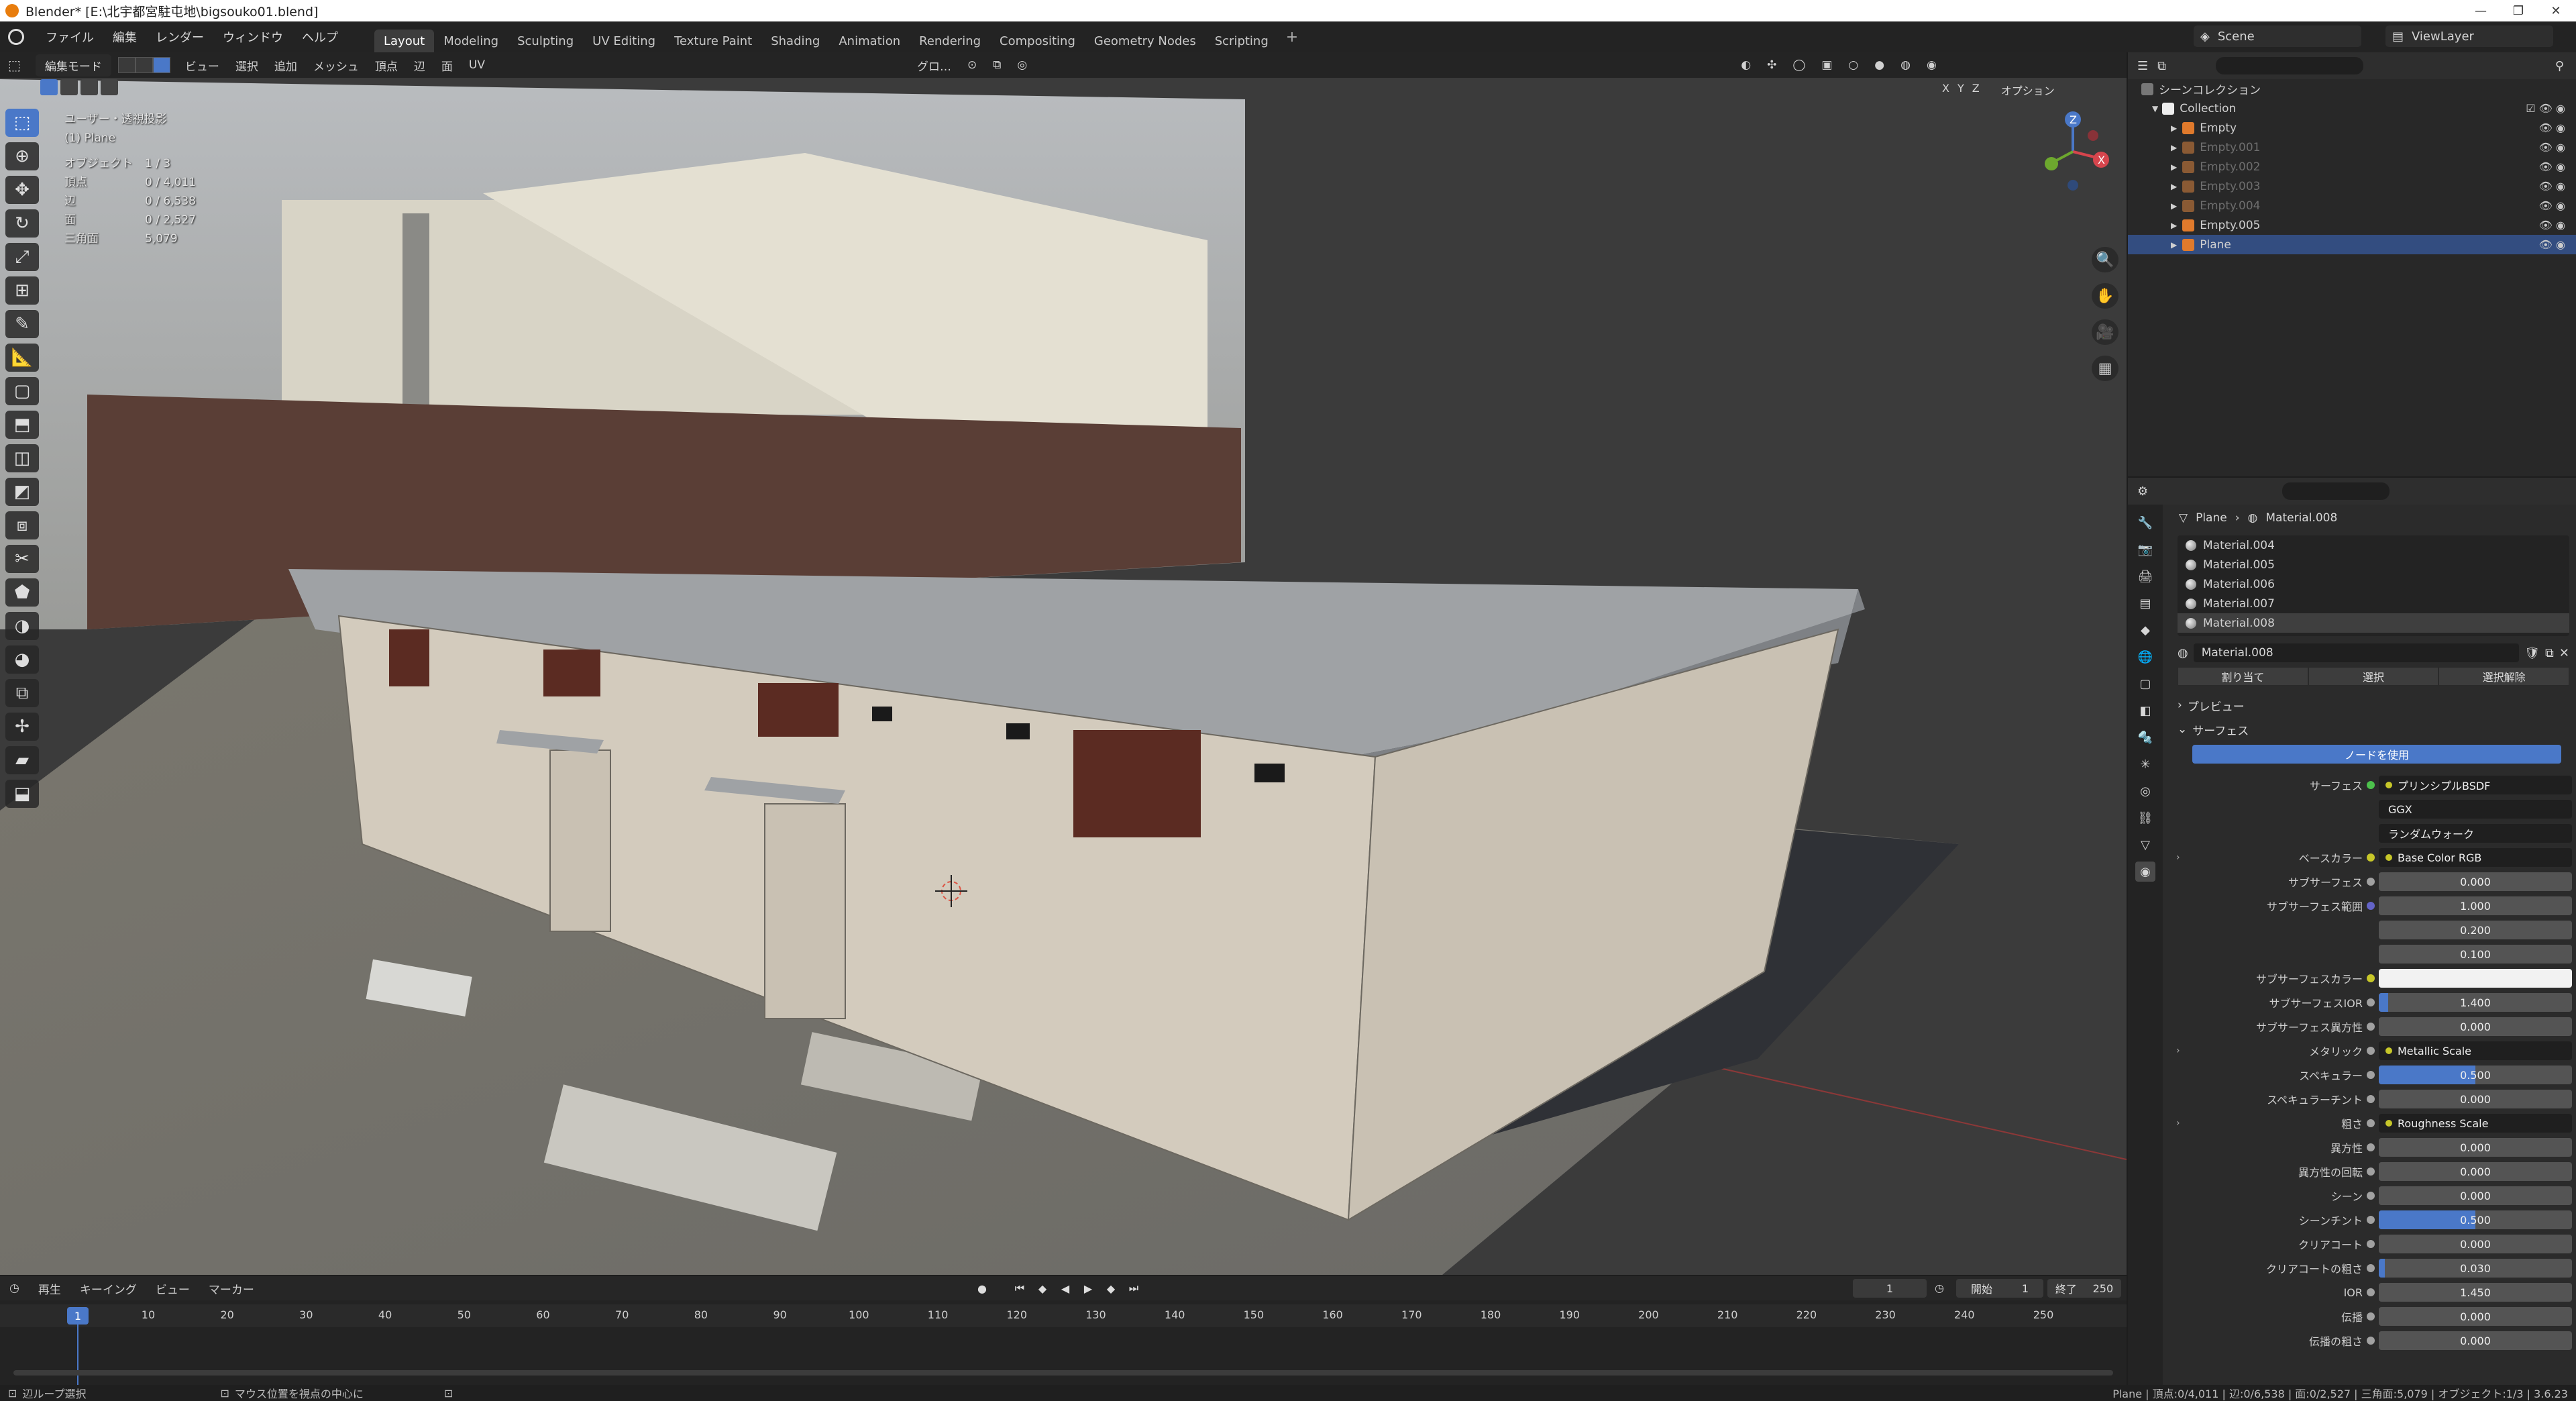 The image size is (2576, 1401). What do you see at coordinates (2352, 225) in the screenshot?
I see `outliner-item-empty-005: ▶ Empty.005 👁 ◉` at bounding box center [2352, 225].